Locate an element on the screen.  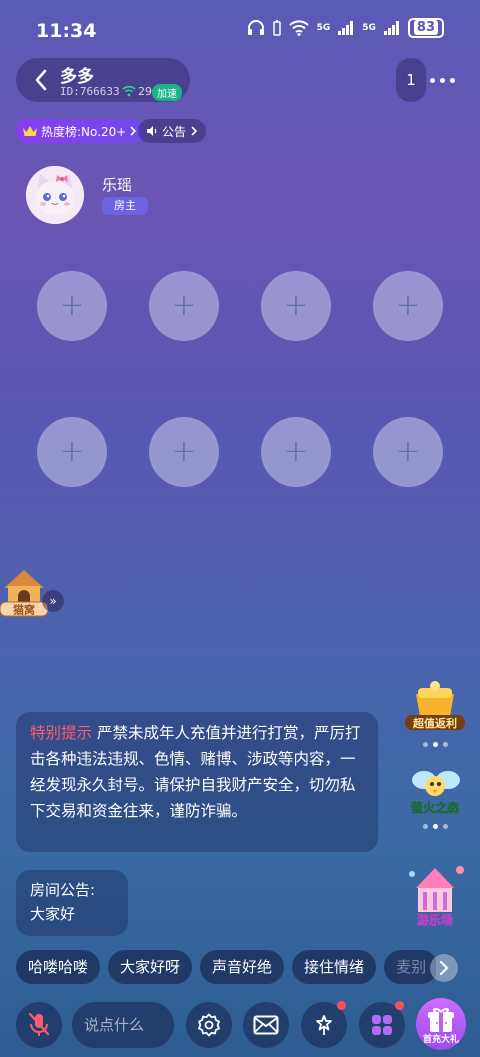
mic-seat-7: + is located at coordinates (296, 452).